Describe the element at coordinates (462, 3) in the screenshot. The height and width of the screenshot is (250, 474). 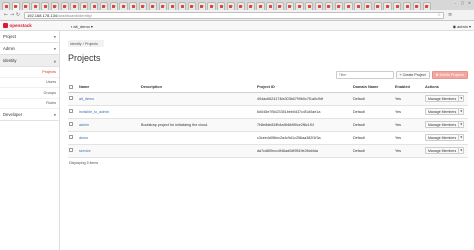
I see `maximize-icon: ▢` at that location.